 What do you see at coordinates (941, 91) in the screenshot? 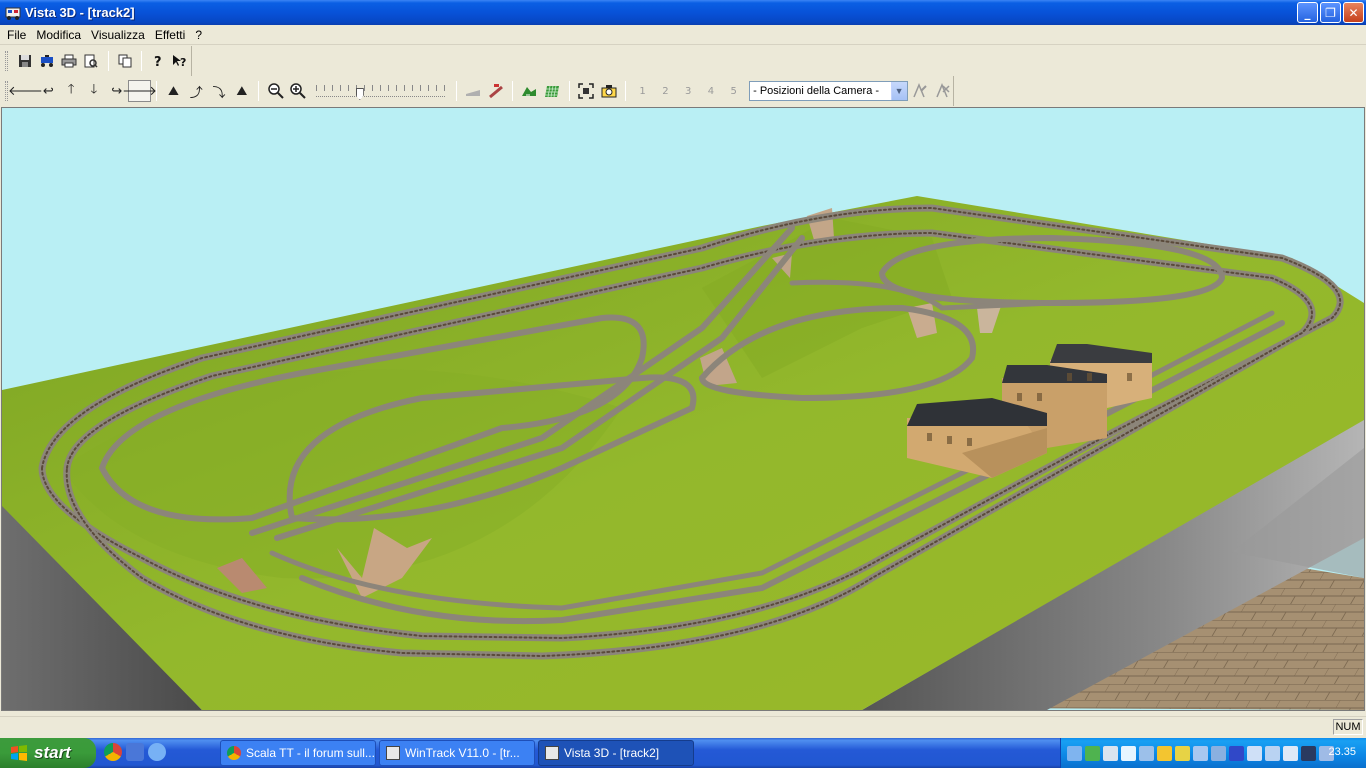
I see `delete-camera-button` at bounding box center [941, 91].